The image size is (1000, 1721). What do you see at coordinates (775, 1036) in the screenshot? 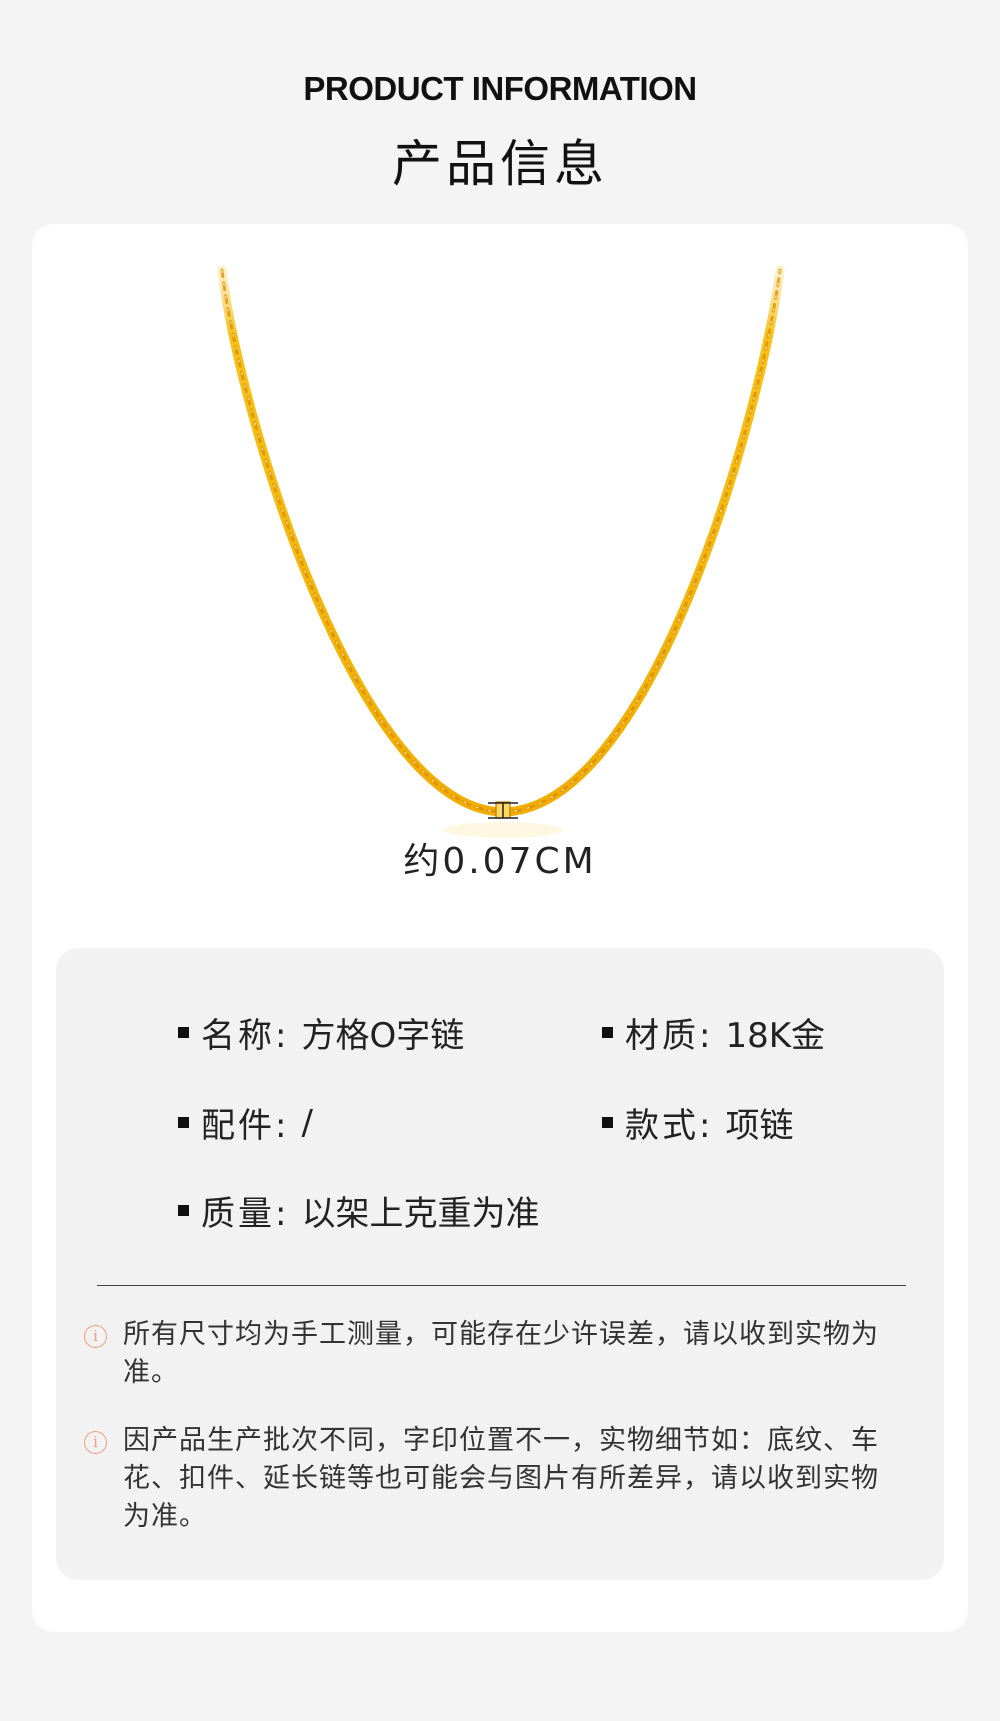
I see `spec-material-value: 18K金` at bounding box center [775, 1036].